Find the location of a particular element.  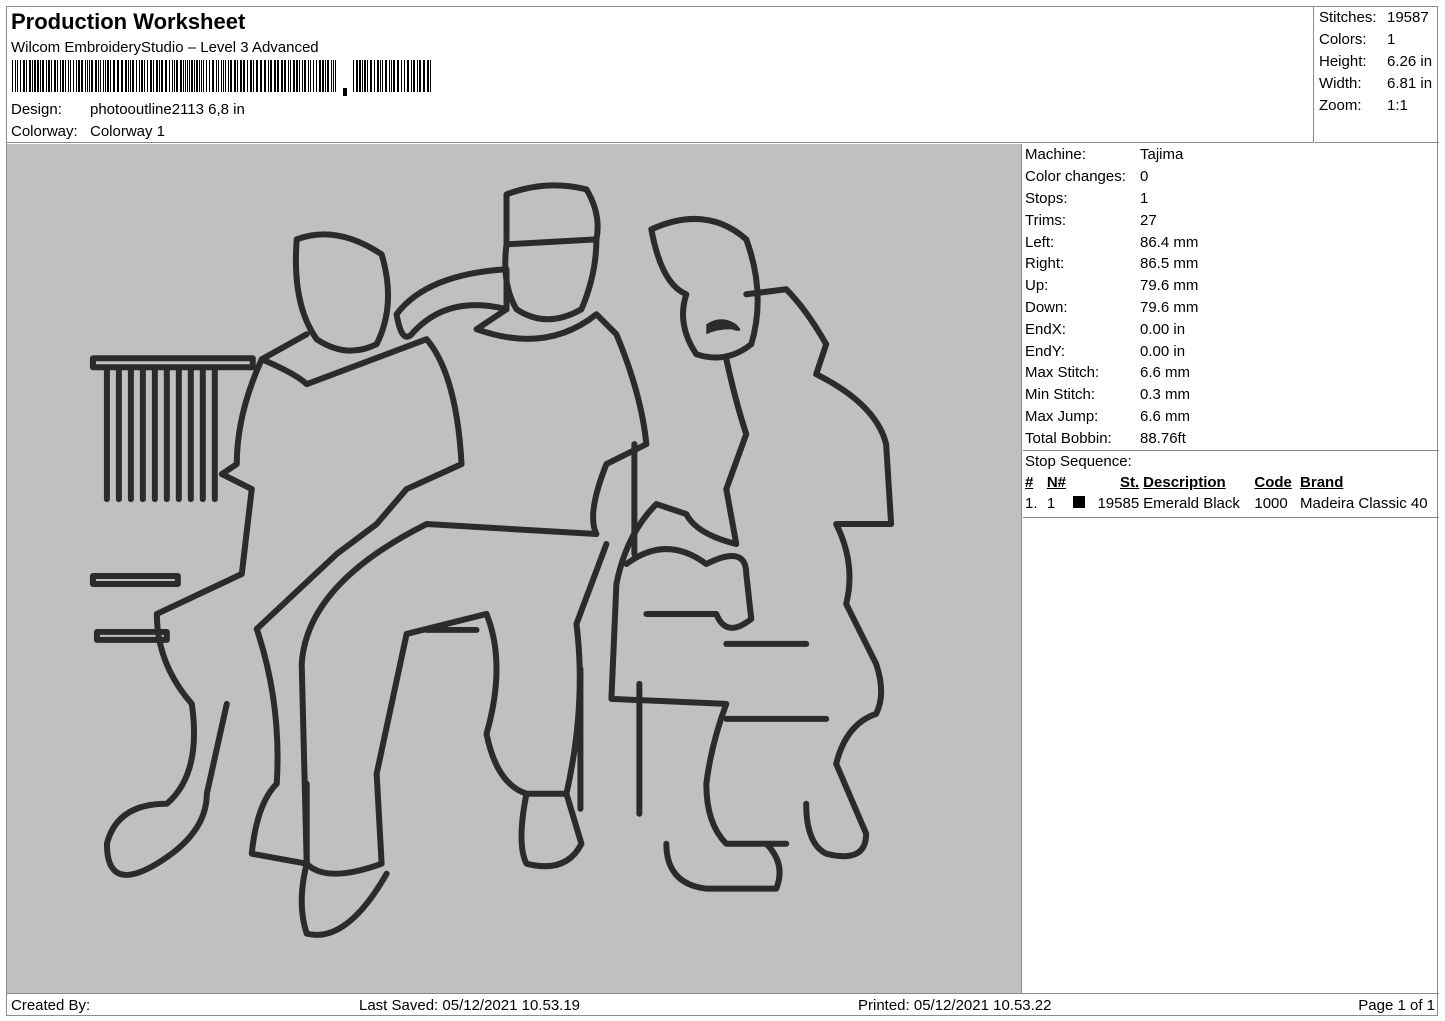

info-row: Min Stitch: 0.3 mm is located at coordinates (1232, 395).